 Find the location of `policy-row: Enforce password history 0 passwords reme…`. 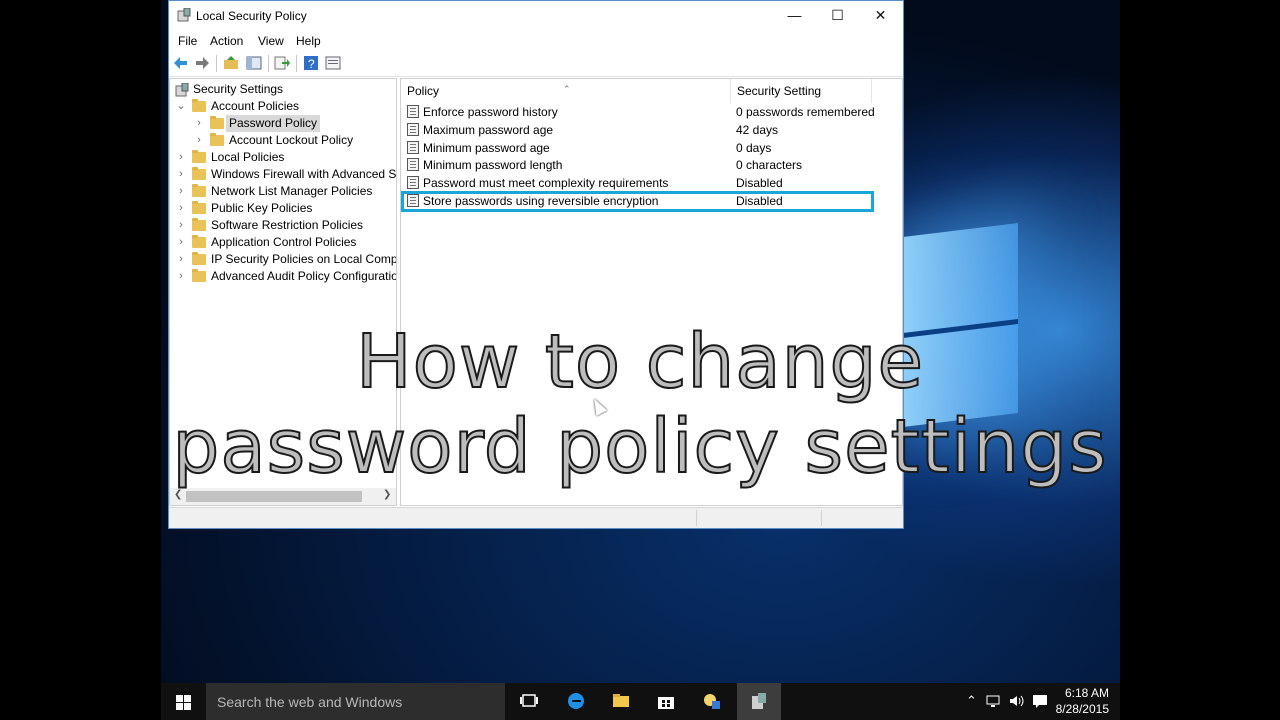

policy-row: Enforce password history 0 passwords reme… is located at coordinates (641, 112).